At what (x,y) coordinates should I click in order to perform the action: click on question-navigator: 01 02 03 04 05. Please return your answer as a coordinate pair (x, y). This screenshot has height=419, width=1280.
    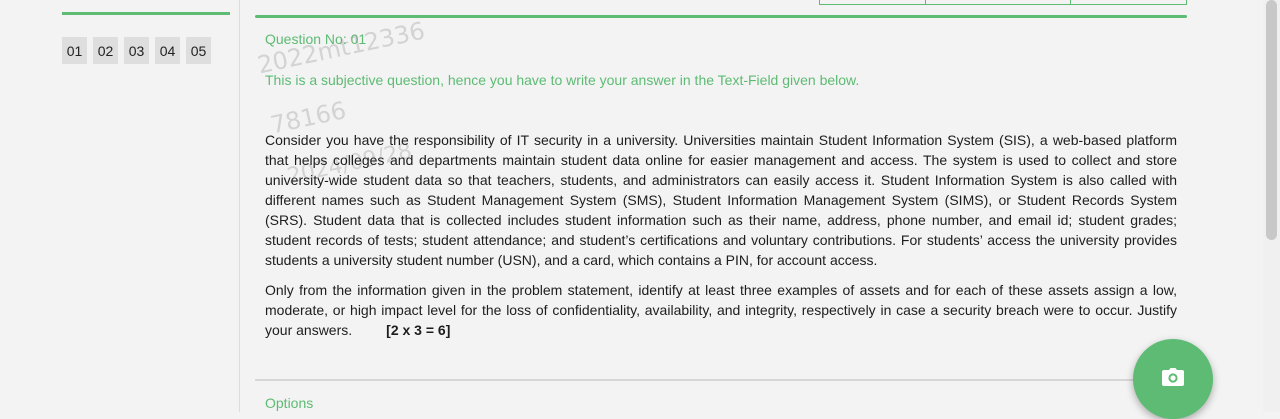
    Looking at the image, I should click on (136, 50).